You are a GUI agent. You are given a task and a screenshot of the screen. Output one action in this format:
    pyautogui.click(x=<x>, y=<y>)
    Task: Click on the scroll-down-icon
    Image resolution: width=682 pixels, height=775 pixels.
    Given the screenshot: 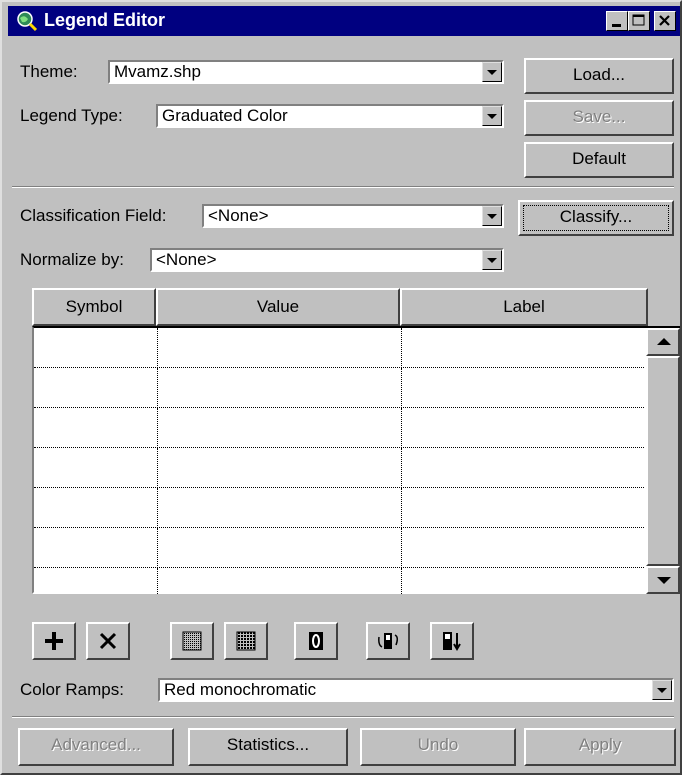 What is the action you would take?
    pyautogui.click(x=663, y=580)
    